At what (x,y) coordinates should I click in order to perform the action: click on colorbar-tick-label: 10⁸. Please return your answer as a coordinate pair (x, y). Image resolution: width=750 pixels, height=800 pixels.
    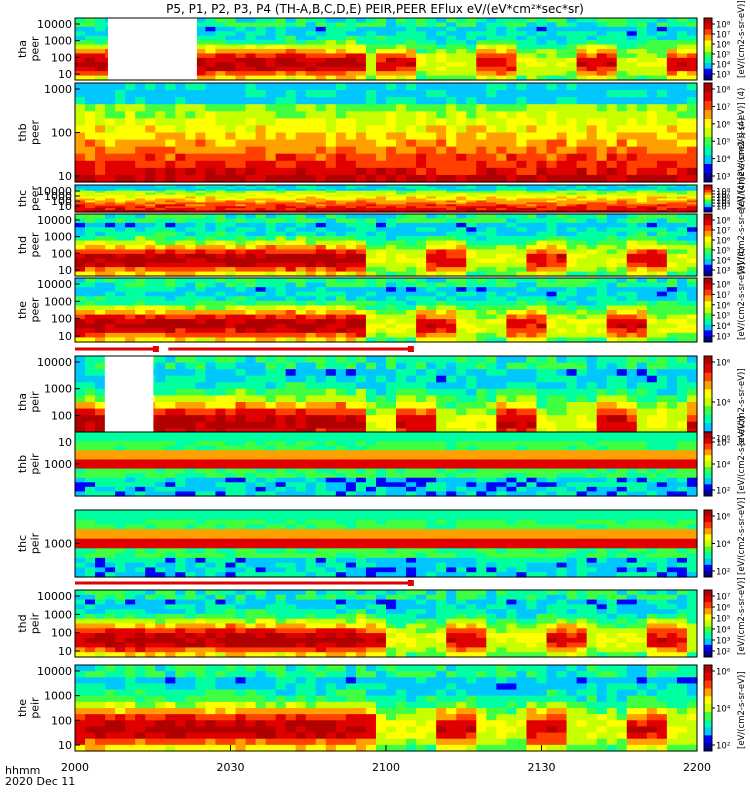
    Looking at the image, I should click on (723, 91).